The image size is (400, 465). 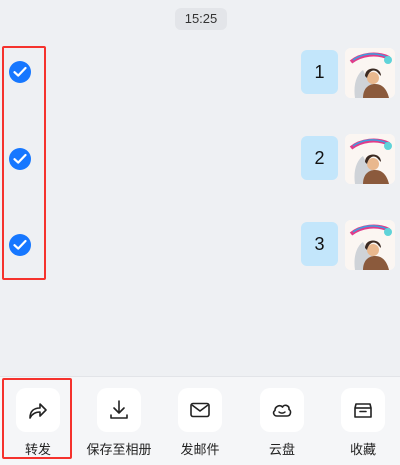 What do you see at coordinates (363, 421) in the screenshot?
I see `favorites-button: 收藏` at bounding box center [363, 421].